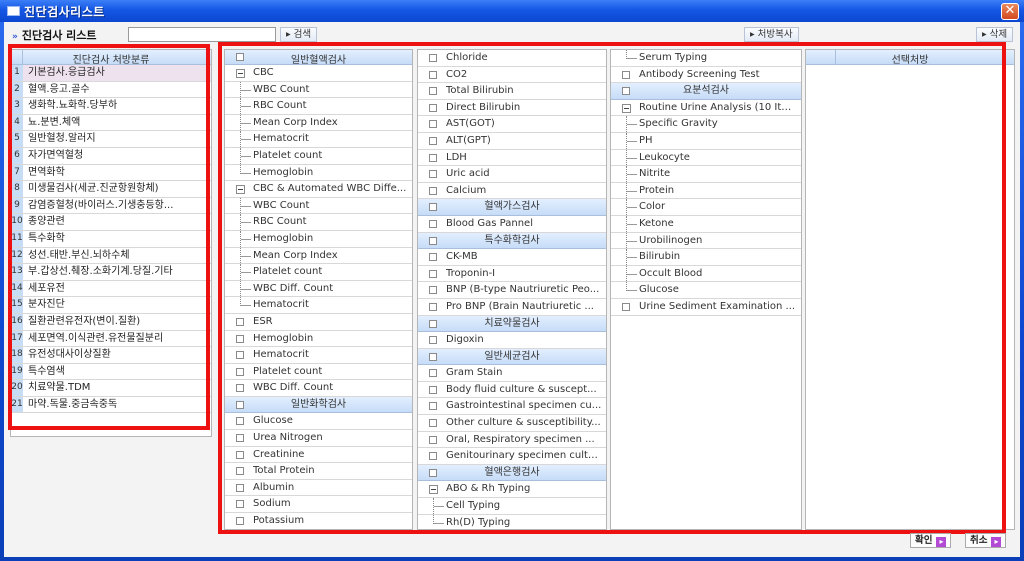 The image size is (1024, 561). What do you see at coordinates (111, 339) in the screenshot?
I see `category-item: 17 세포면역.이식관련.유전물질분리` at bounding box center [111, 339].